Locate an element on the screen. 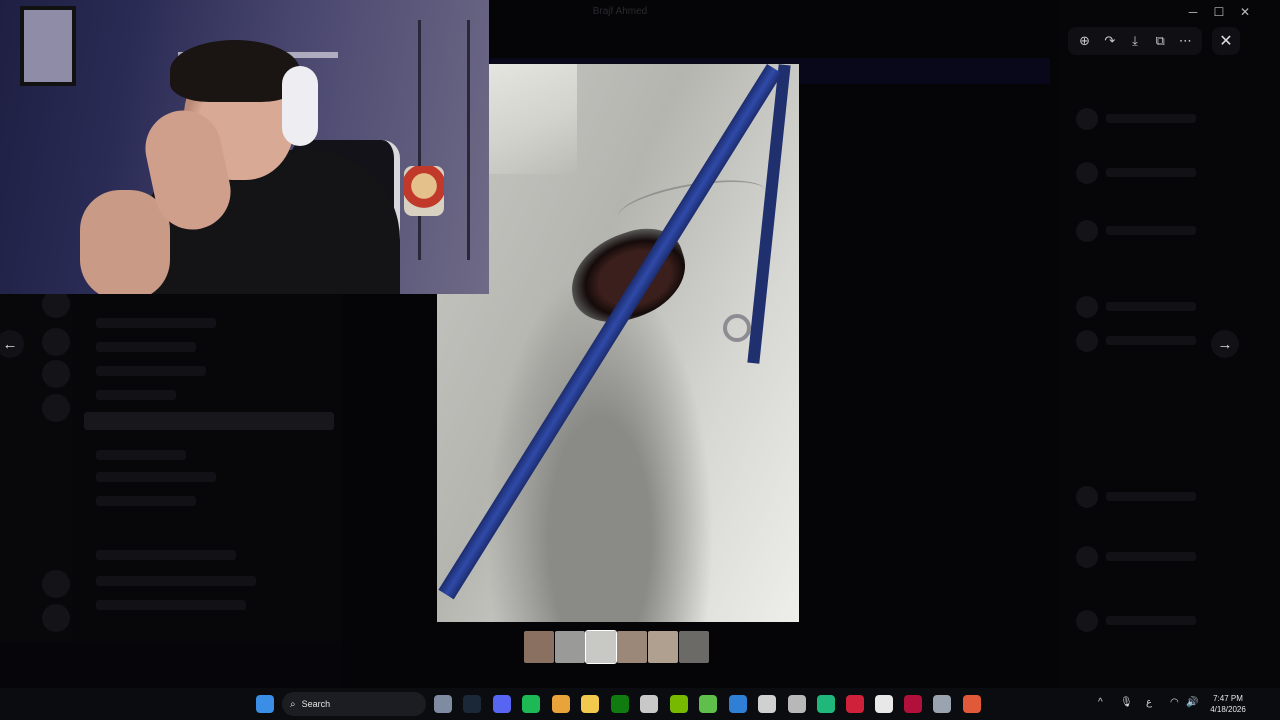 This screenshot has width=1280, height=720. file-explorer-icon is located at coordinates (590, 704).